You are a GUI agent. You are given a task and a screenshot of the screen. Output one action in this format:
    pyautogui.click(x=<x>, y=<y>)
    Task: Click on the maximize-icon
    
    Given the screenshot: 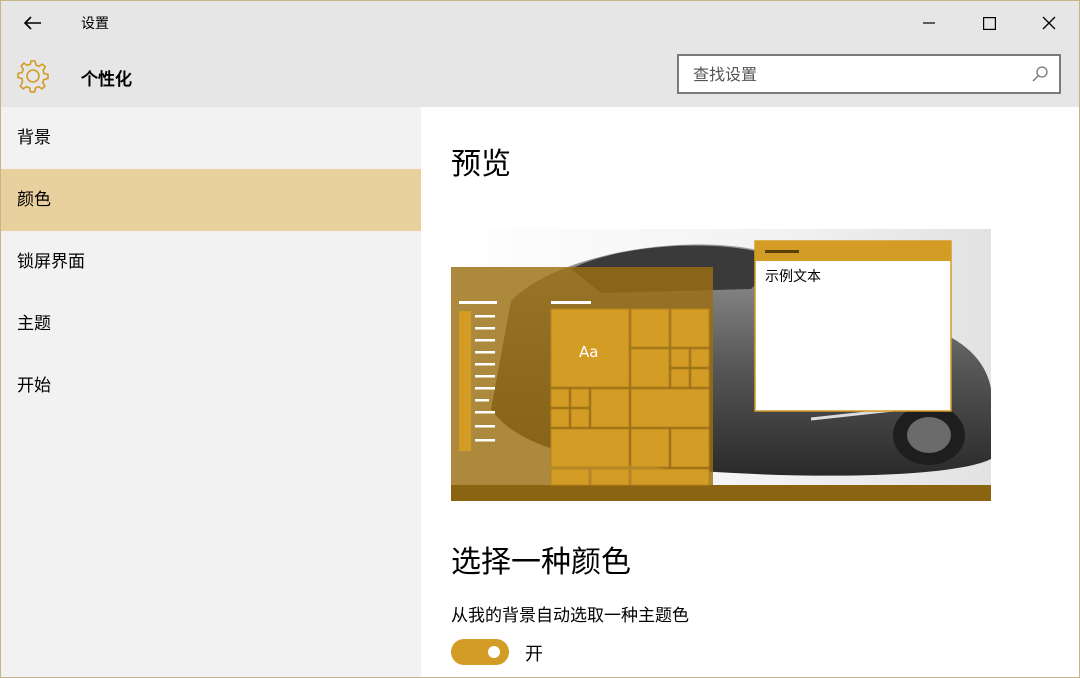 What is the action you would take?
    pyautogui.click(x=989, y=23)
    